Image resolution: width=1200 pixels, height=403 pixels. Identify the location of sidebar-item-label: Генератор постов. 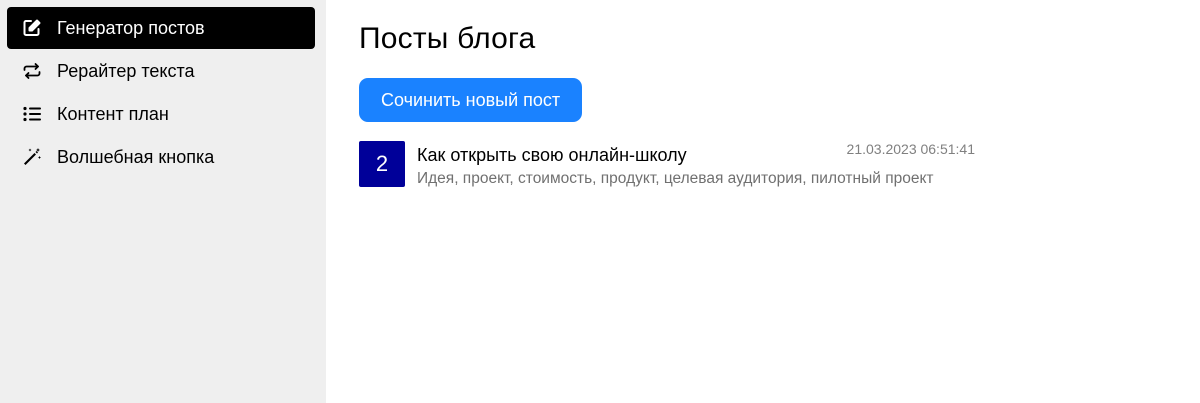
(131, 27).